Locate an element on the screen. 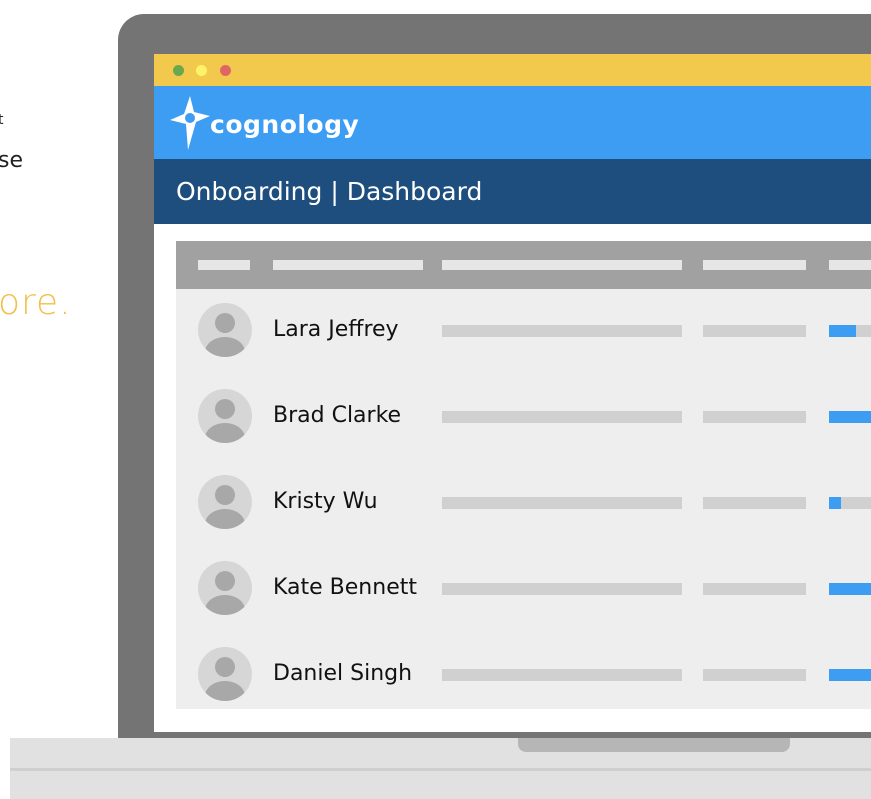 The height and width of the screenshot is (799, 871). employee-name: Kate Bennett is located at coordinates (345, 587).